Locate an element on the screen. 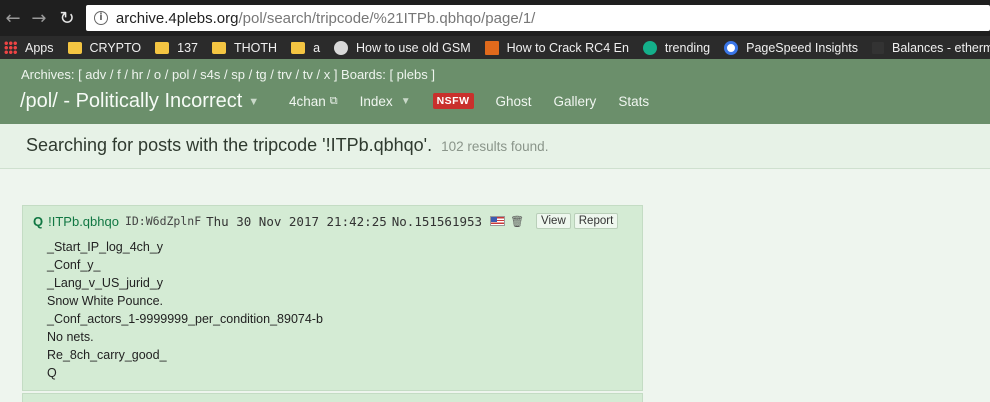 The image size is (990, 402). bookmark-pagespeed: PageSpeed Insights is located at coordinates (791, 47).